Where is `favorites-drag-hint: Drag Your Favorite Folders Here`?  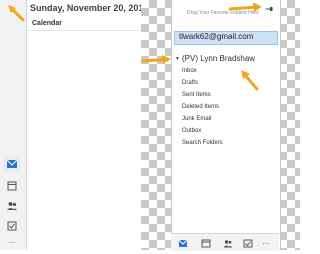 favorites-drag-hint: Drag Your Favorite Folders Here is located at coordinates (223, 13).